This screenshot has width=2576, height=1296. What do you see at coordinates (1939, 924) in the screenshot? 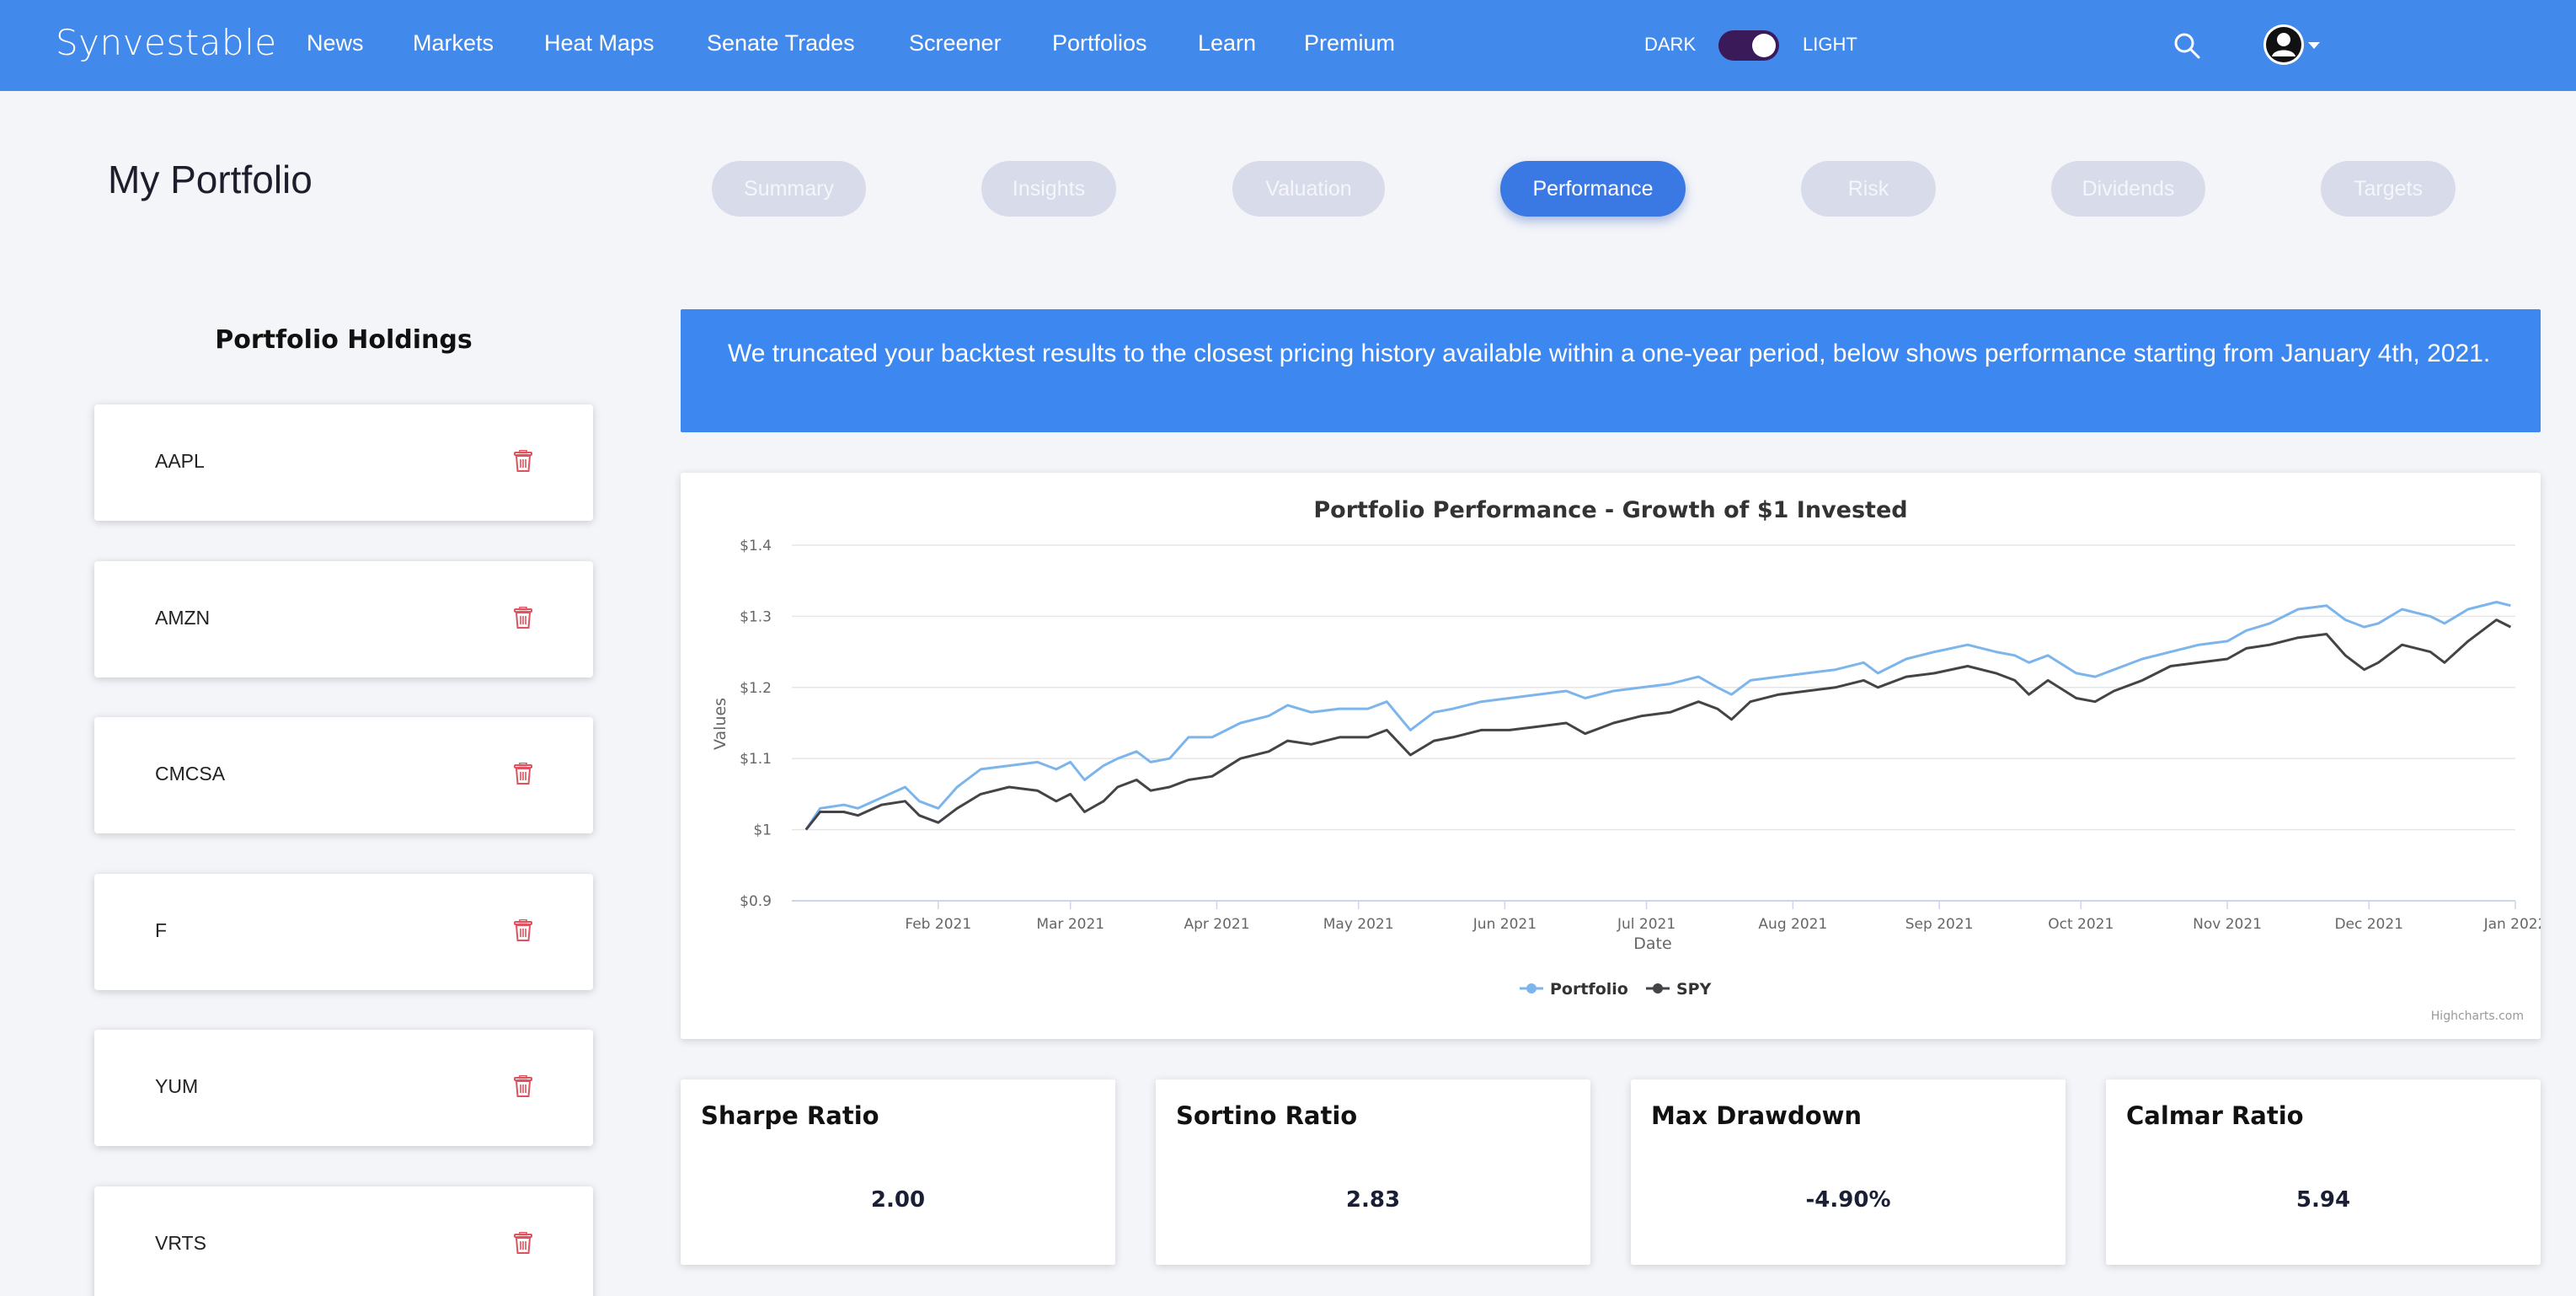
I see `x-tick-label: Sep 2021` at bounding box center [1939, 924].